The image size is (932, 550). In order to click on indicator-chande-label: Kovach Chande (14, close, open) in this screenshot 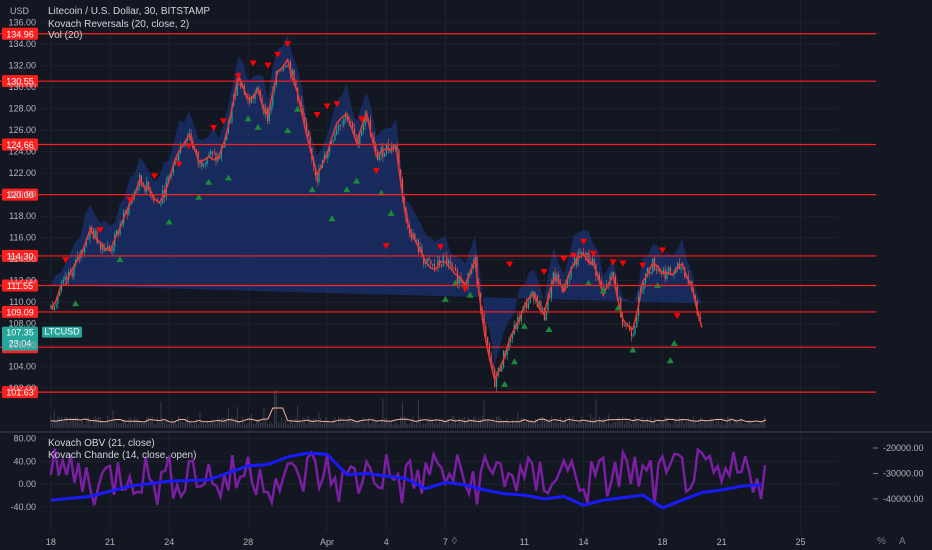, I will do `click(122, 456)`.